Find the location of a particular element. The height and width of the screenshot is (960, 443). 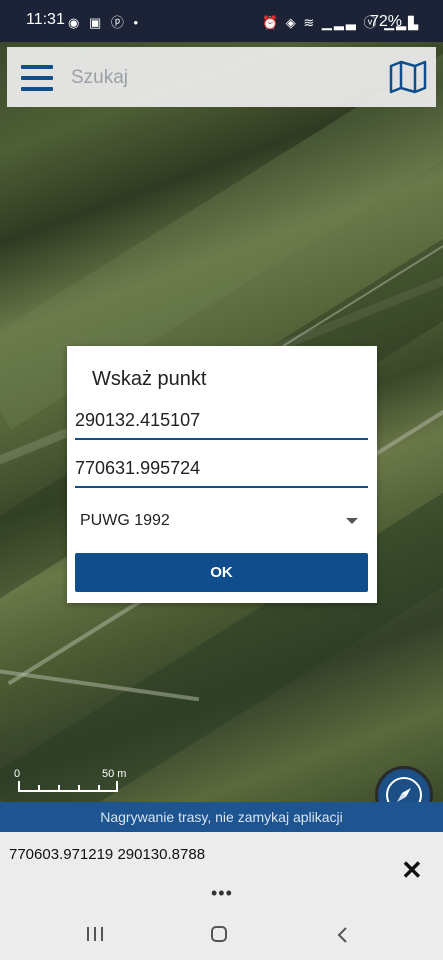

menu-icon is located at coordinates (37, 78).